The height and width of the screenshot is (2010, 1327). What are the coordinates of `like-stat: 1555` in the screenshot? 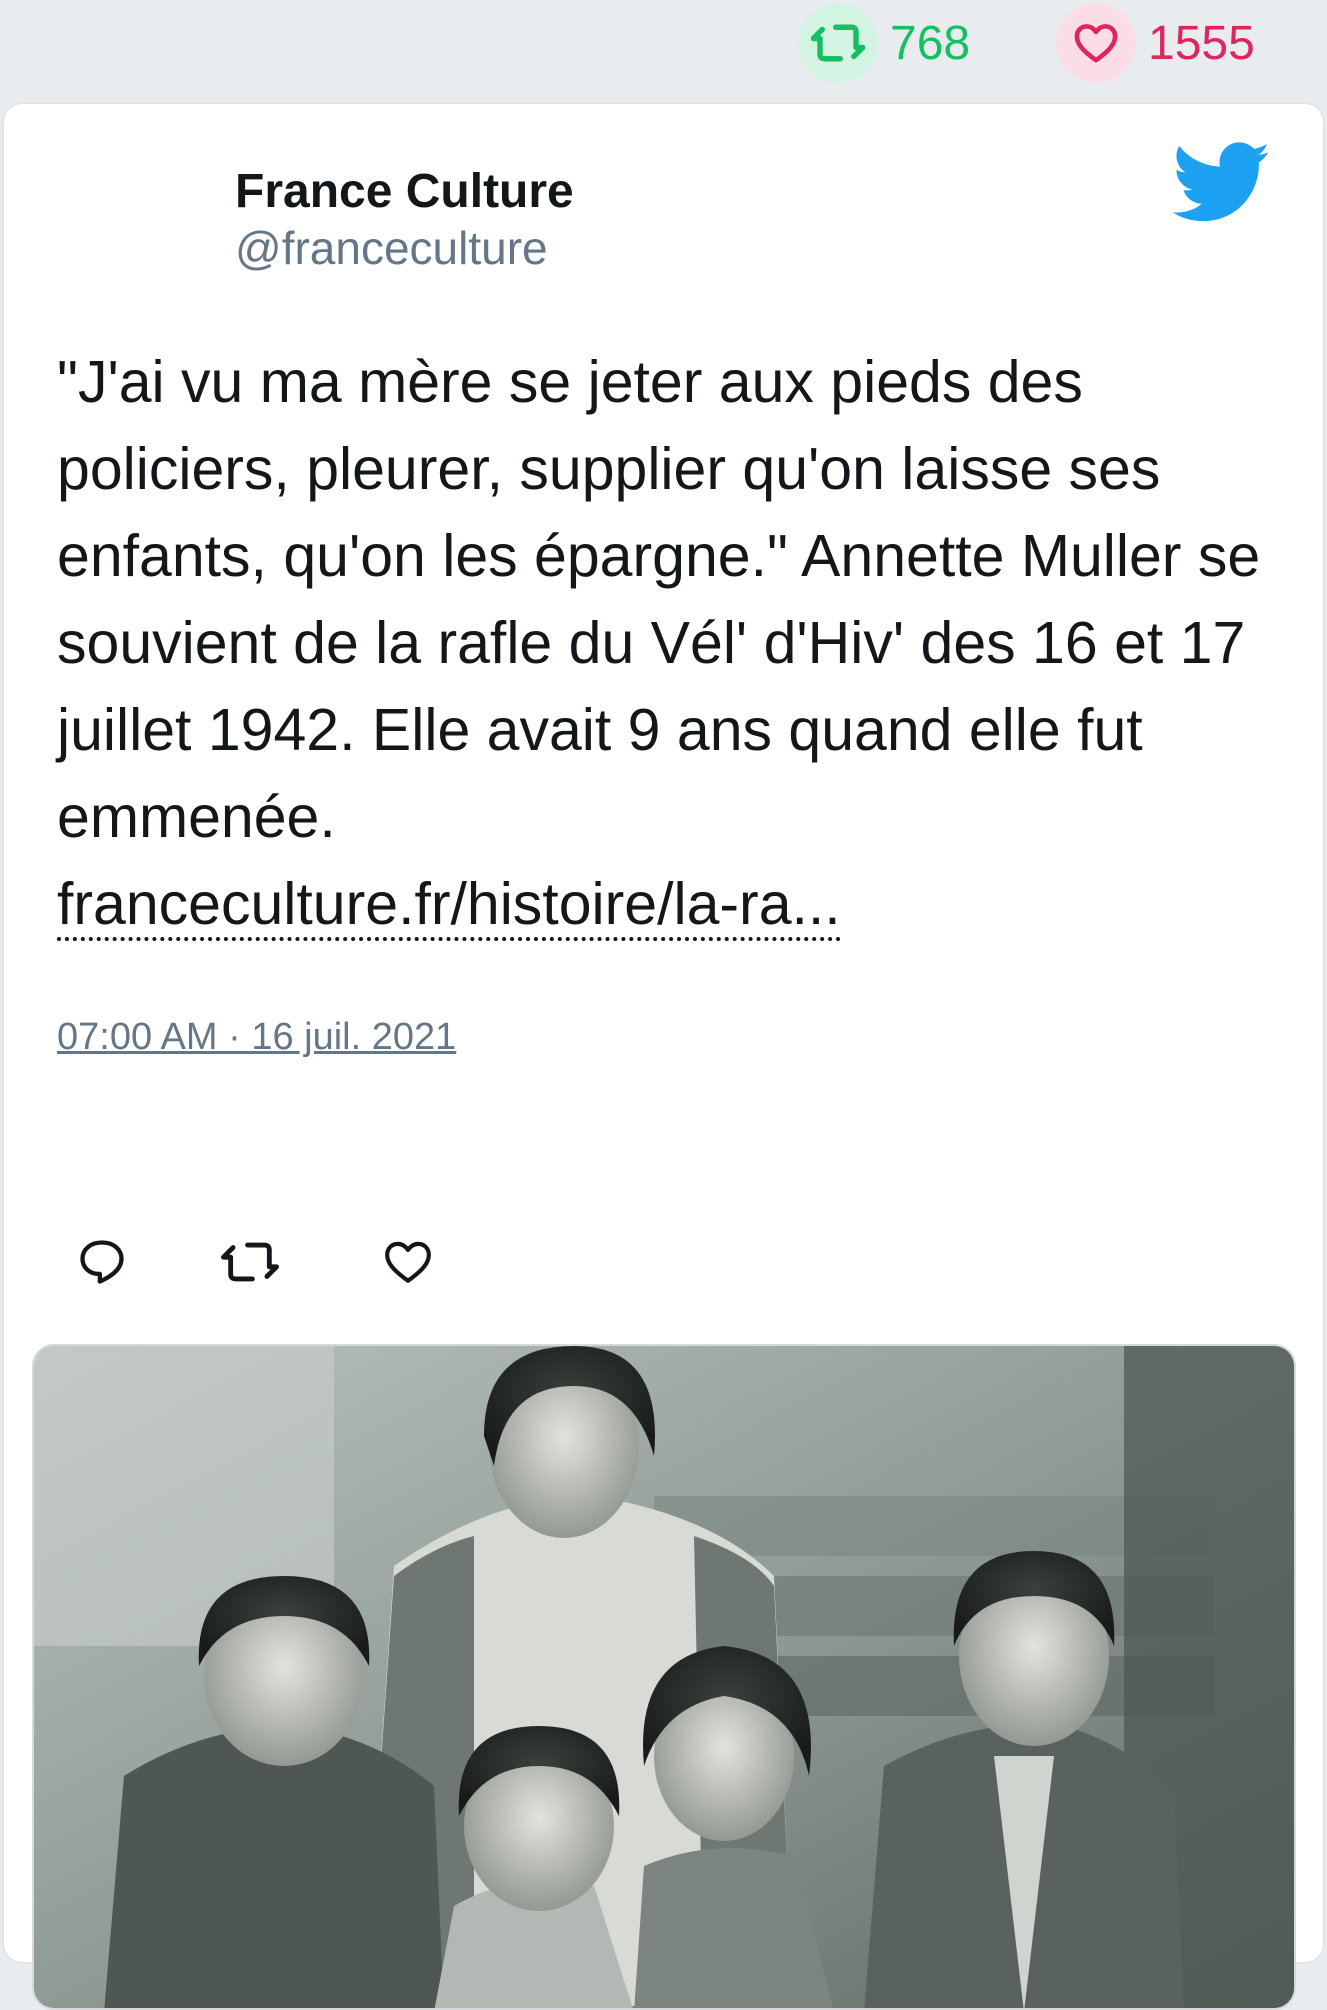 It's located at (1155, 43).